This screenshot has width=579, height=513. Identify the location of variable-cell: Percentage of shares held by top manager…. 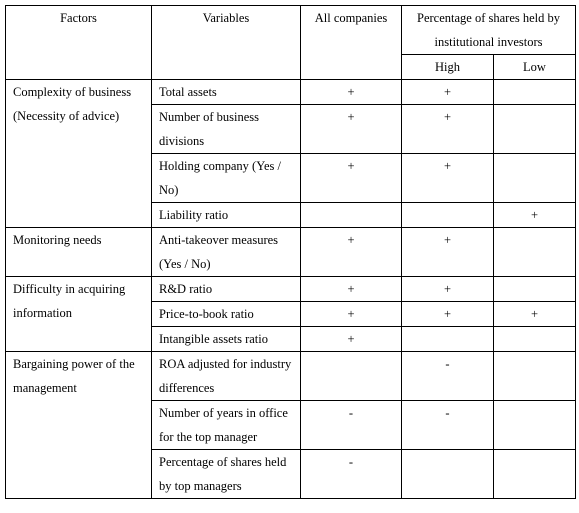
(226, 474).